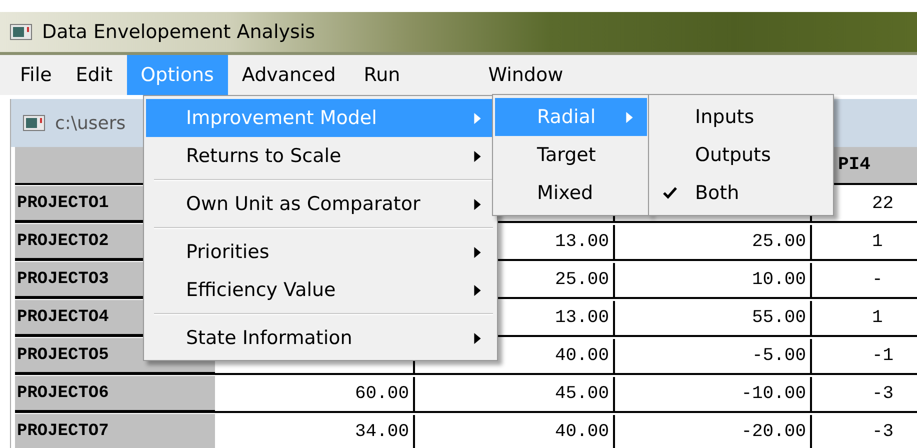 The height and width of the screenshot is (448, 917). Describe the element at coordinates (515, 395) in the screenshot. I see `table-cell: 45.00` at that location.